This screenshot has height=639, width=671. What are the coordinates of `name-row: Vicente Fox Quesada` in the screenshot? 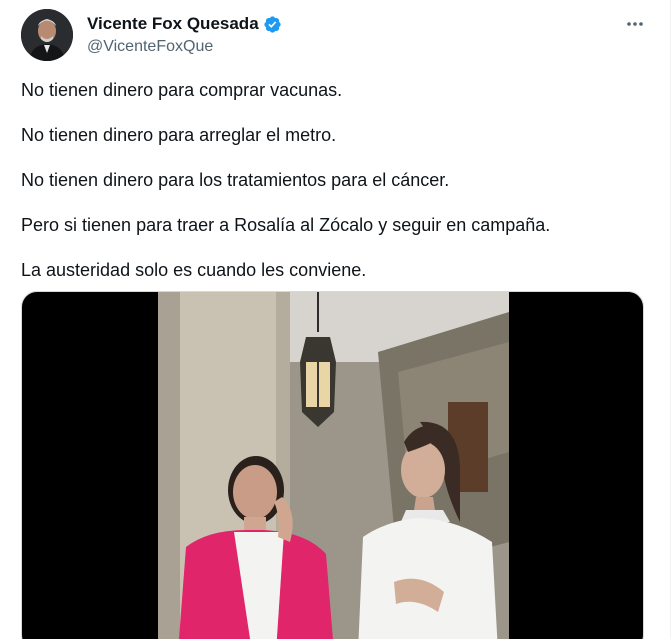 It's located at (184, 24).